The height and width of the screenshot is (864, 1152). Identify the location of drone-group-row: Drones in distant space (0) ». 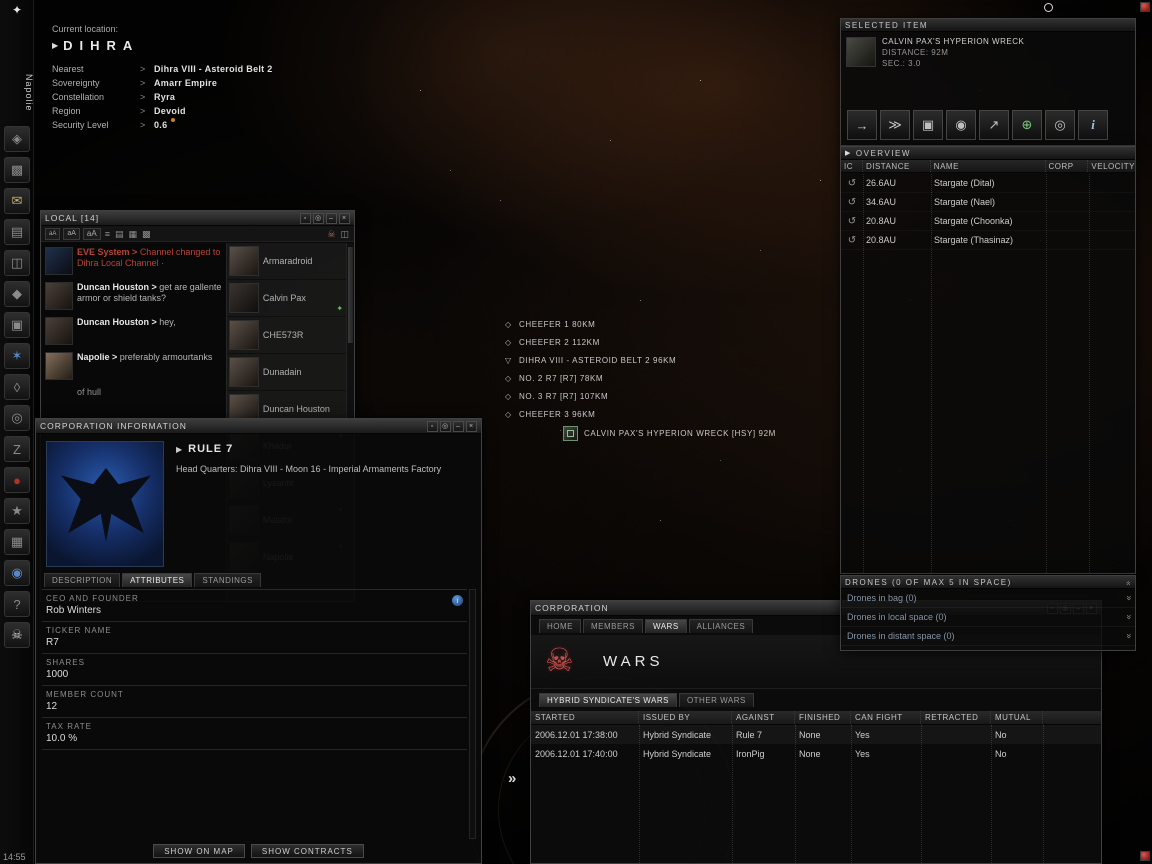
(988, 636).